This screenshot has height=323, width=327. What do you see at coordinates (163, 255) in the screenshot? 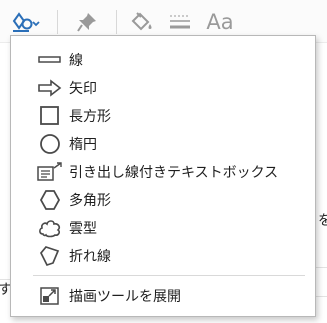
I see `menu-item-polyline: 折れ線` at bounding box center [163, 255].